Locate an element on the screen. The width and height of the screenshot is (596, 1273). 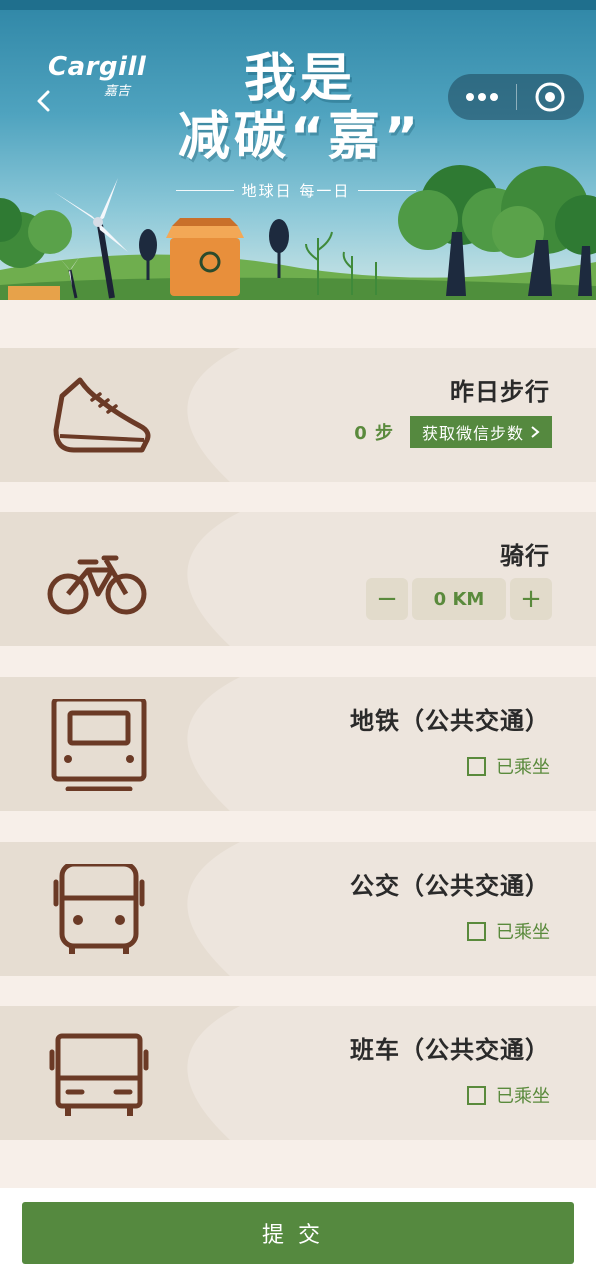
get-wechat-steps-button: 获取微信步数 is located at coordinates (480, 432).